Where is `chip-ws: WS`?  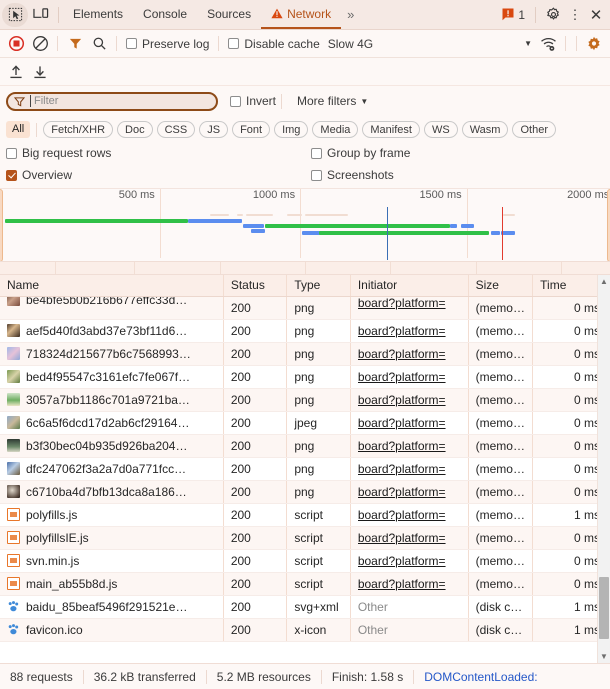 chip-ws: WS is located at coordinates (440, 129).